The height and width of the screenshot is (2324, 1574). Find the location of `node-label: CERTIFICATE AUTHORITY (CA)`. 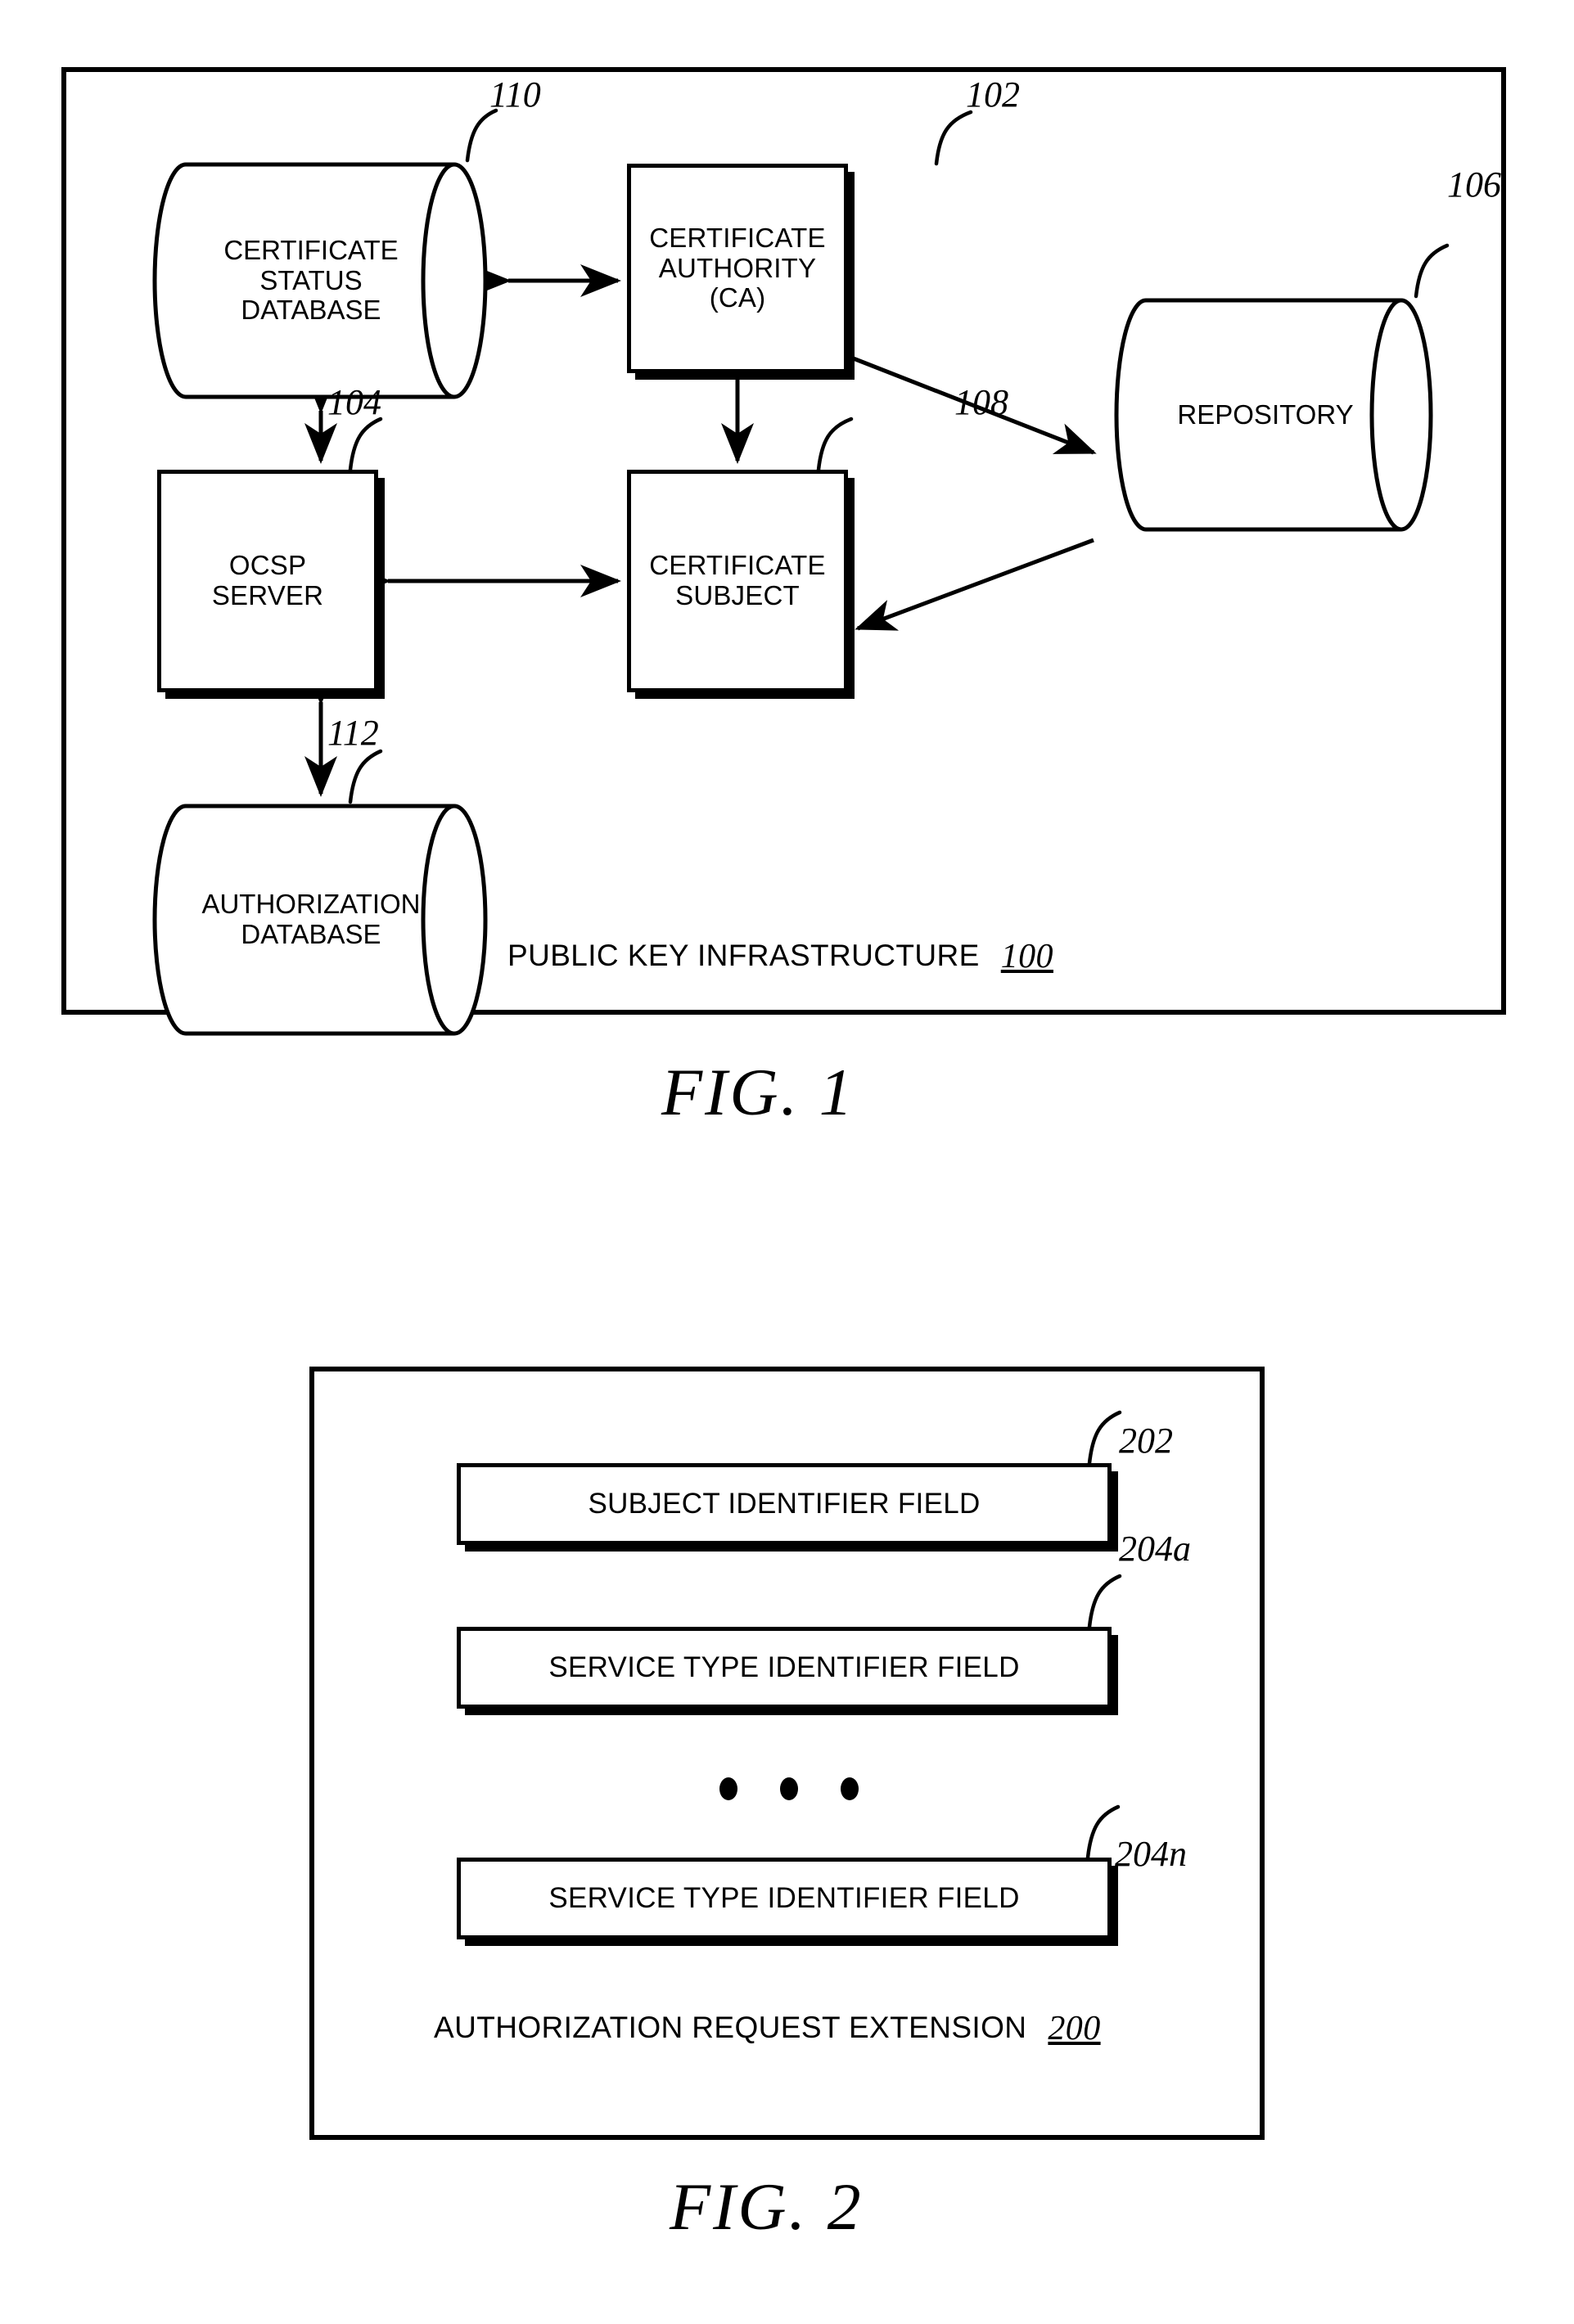

node-label: CERTIFICATE AUTHORITY (CA) is located at coordinates (737, 267).